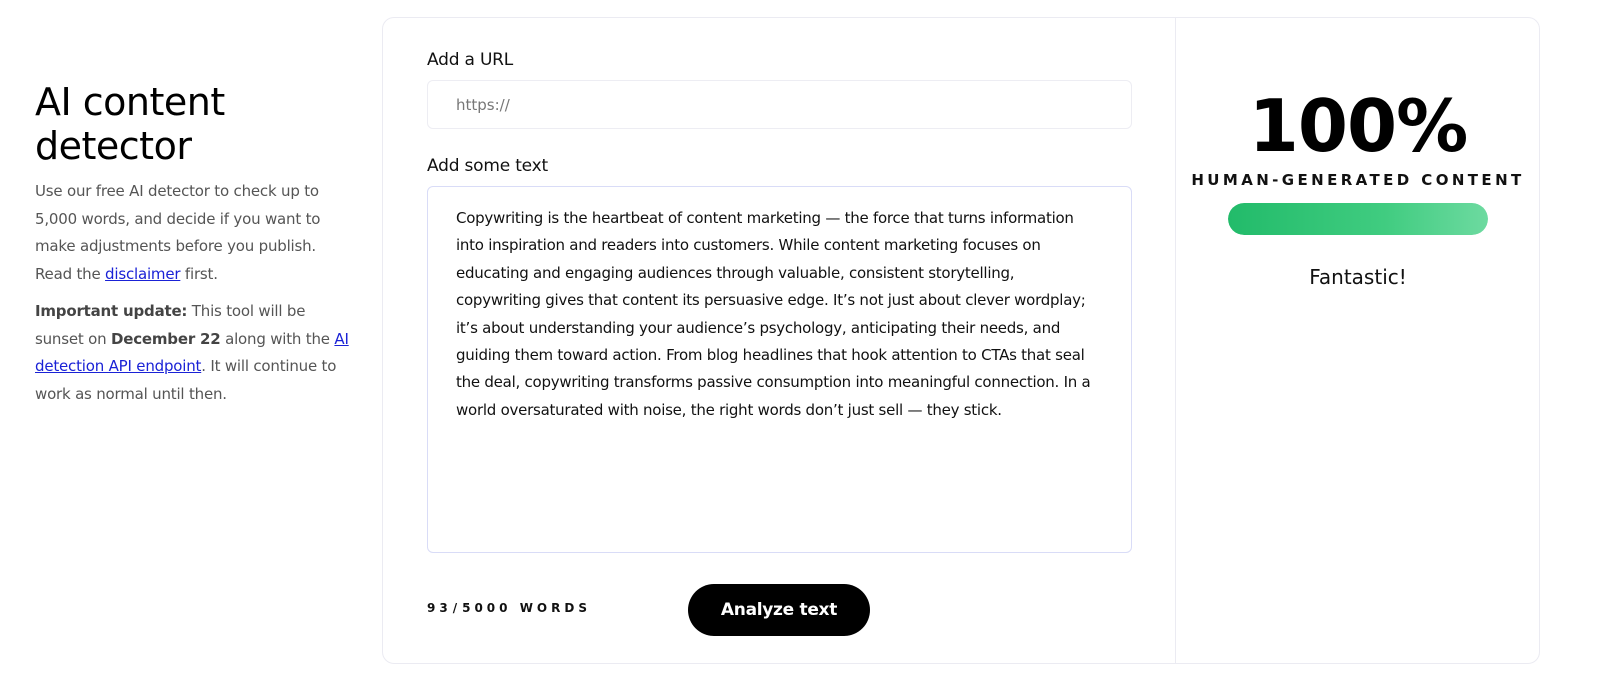  I want to click on disclaimer-link: disclaimer, so click(142, 274).